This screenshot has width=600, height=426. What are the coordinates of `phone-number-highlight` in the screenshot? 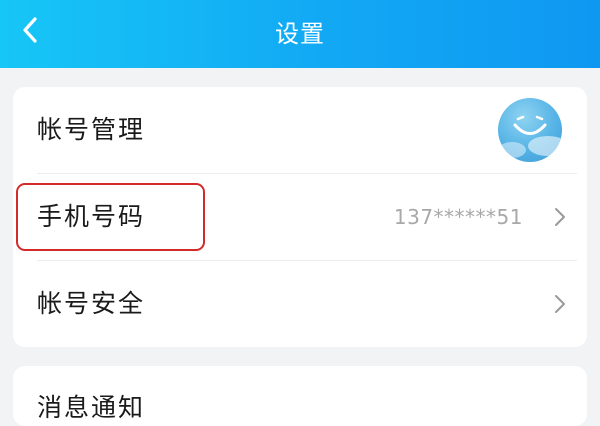 It's located at (110, 217).